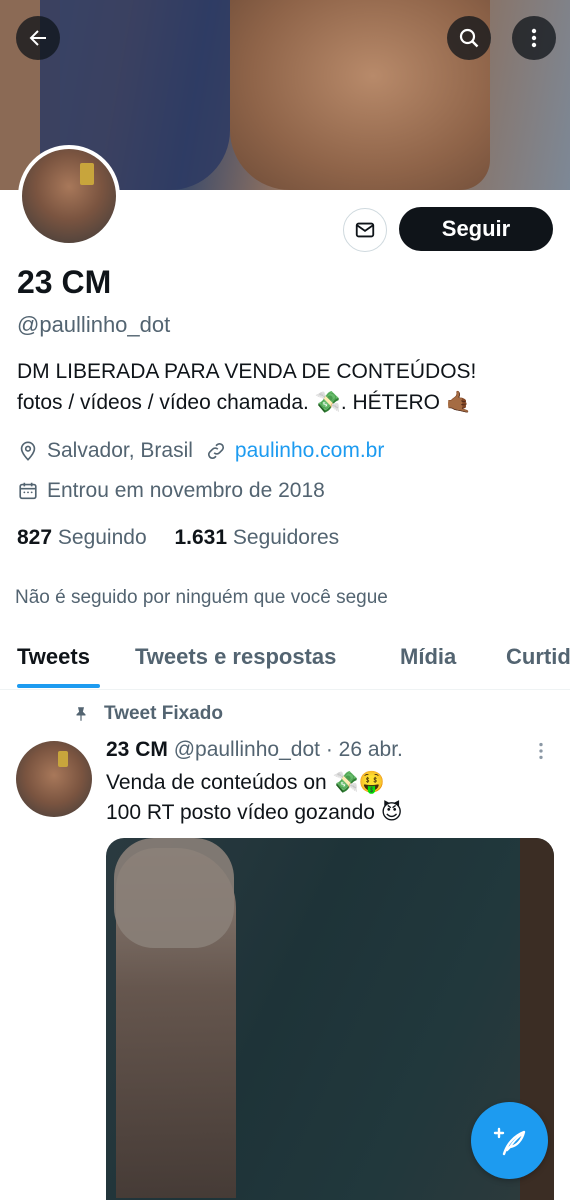 This screenshot has width=570, height=1200. Describe the element at coordinates (53, 657) in the screenshot. I see `tab-tweets: Tweets` at that location.